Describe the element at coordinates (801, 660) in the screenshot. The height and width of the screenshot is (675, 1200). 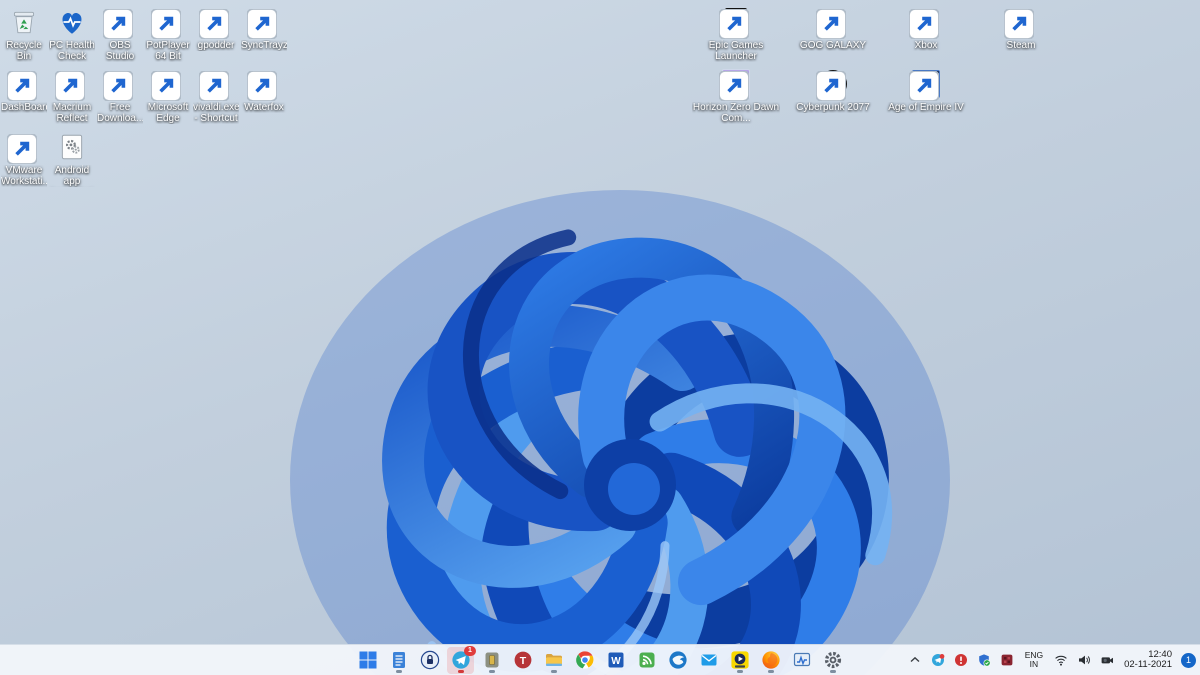
I see `taskbar-app-task-manager` at that location.